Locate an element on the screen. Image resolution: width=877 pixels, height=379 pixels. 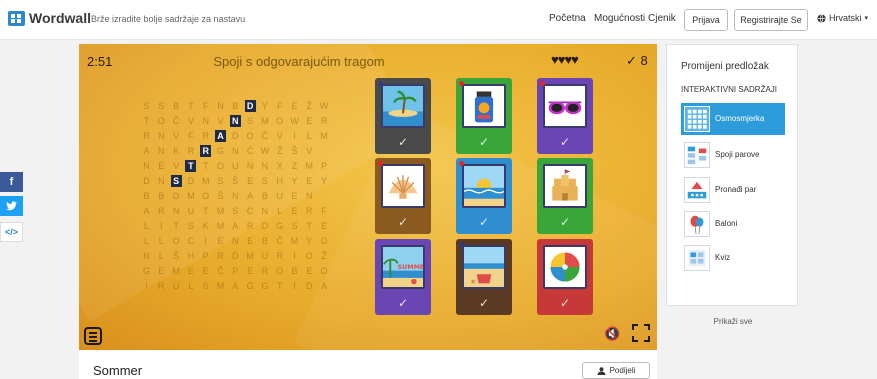
grid-letter: B is located at coordinates (161, 196).